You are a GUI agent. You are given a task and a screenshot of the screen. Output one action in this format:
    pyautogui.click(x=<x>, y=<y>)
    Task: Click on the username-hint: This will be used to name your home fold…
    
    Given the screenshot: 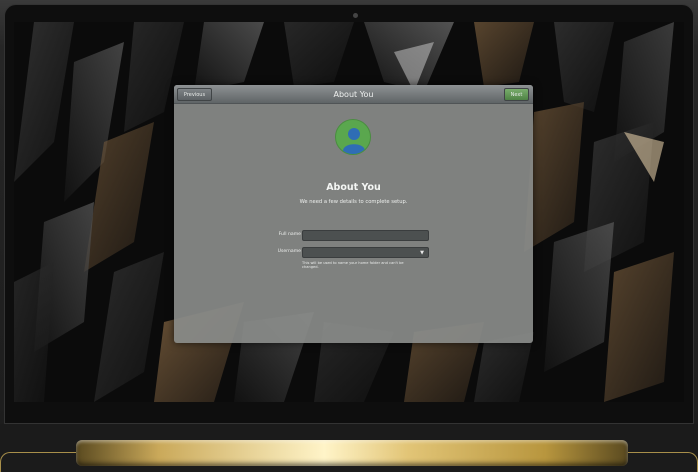 What is the action you would take?
    pyautogui.click(x=353, y=265)
    